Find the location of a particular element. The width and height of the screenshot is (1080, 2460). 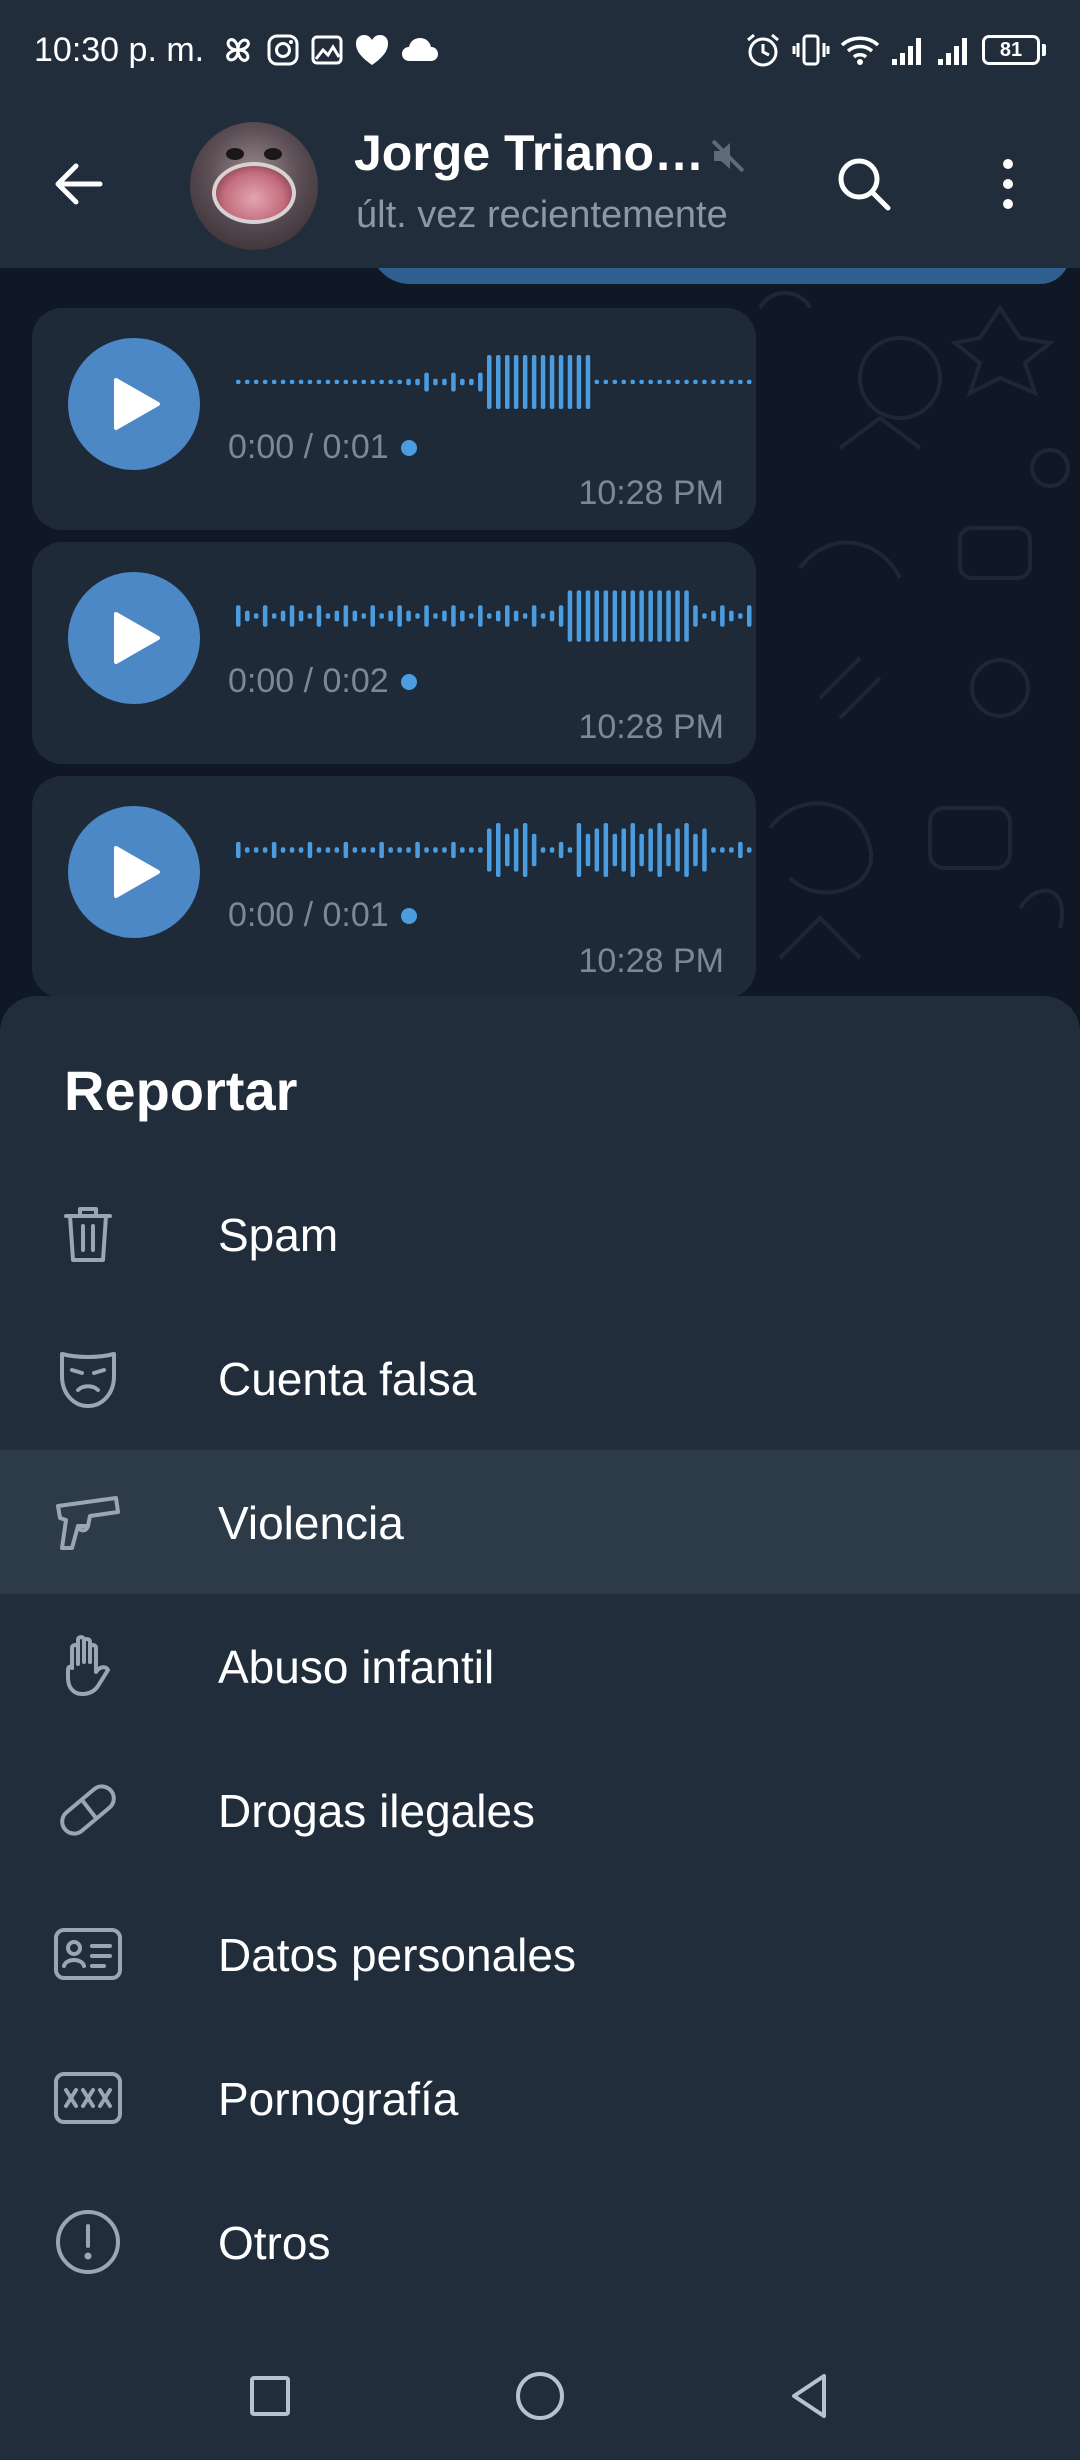

report-option-fake-account: Cuenta falsa is located at coordinates (540, 1378).